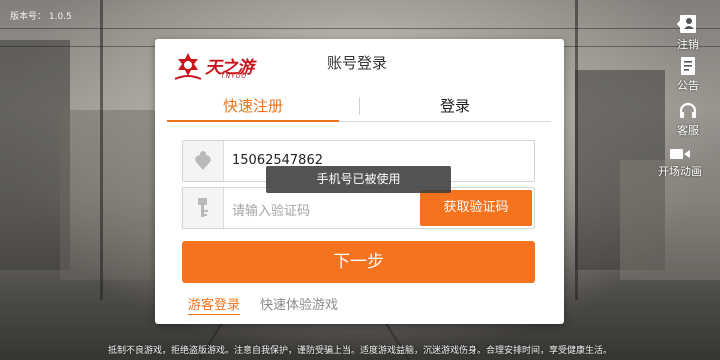  What do you see at coordinates (688, 44) in the screenshot?
I see `logout-label: 注销` at bounding box center [688, 44].